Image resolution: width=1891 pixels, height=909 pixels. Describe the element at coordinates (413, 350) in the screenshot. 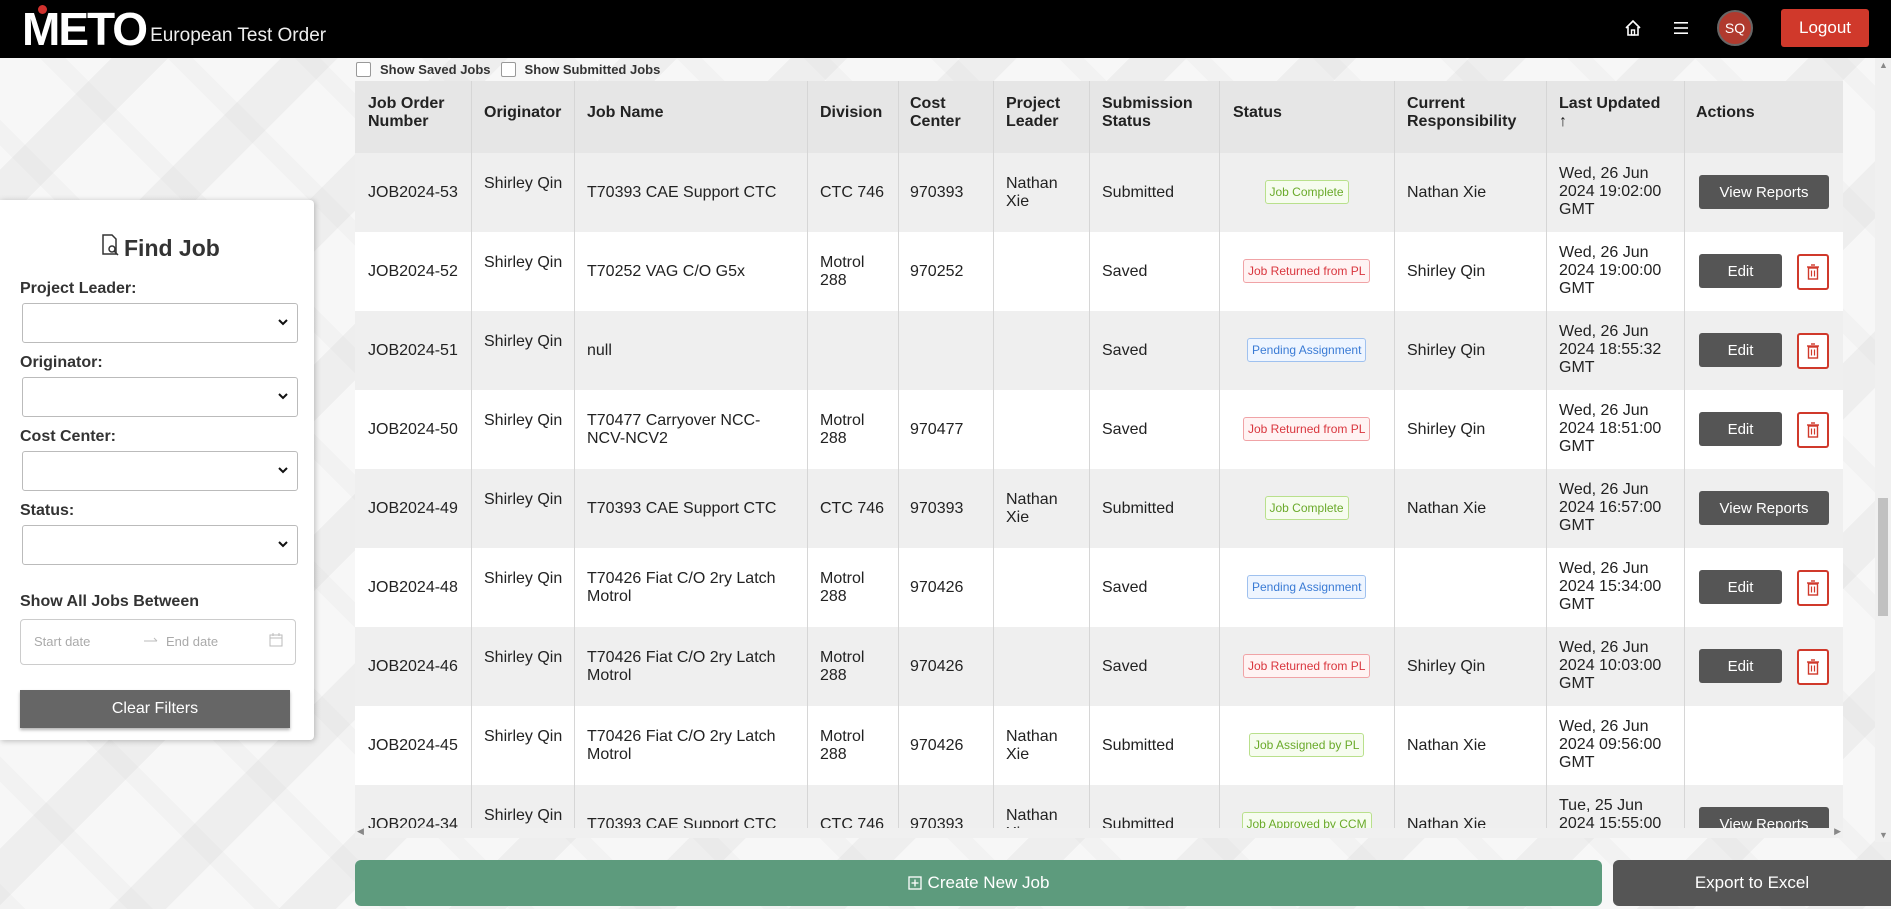

I see `job-order-number-cell: JOB2024-51` at that location.